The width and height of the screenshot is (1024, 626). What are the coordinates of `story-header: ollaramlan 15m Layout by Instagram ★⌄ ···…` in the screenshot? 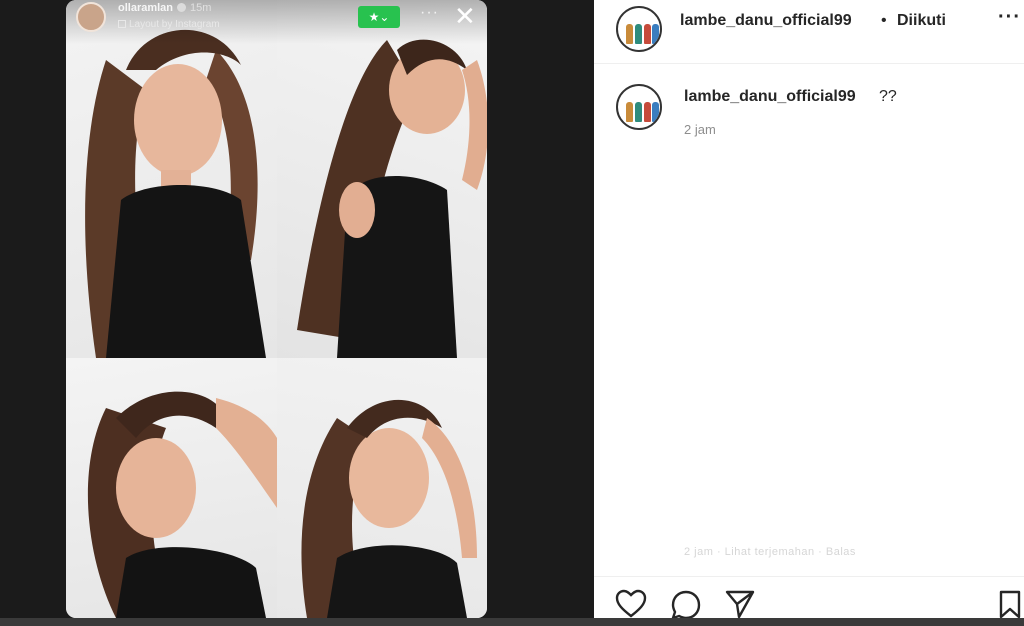 It's located at (276, 22).